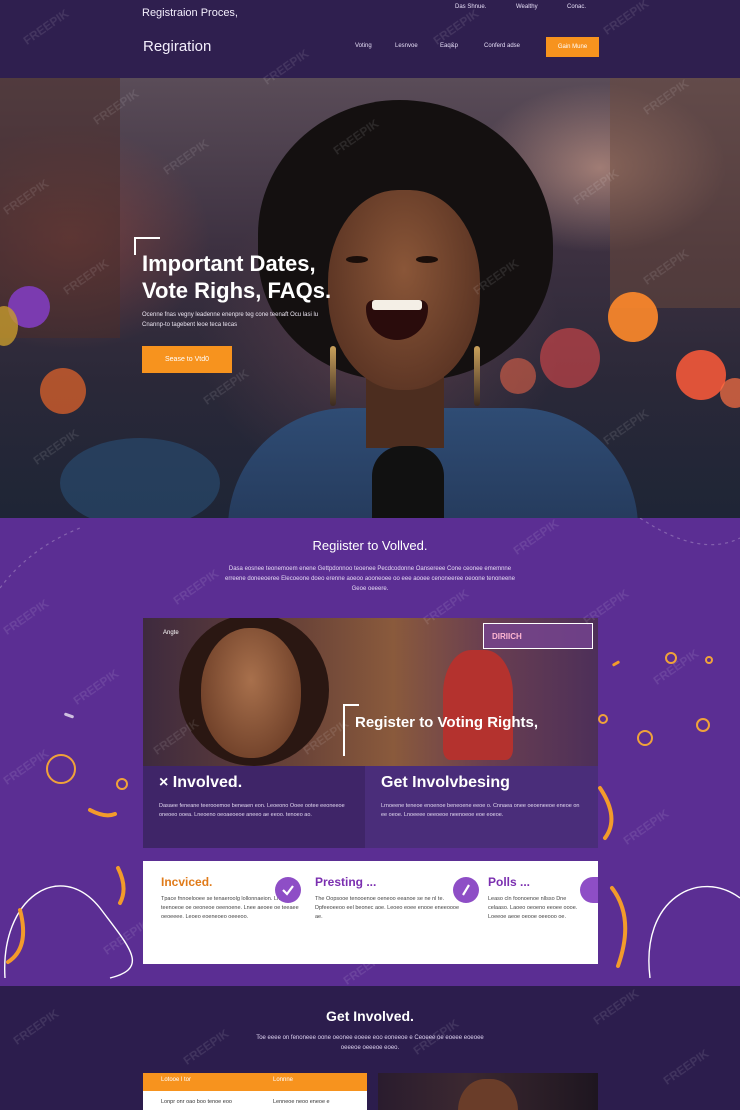 The height and width of the screenshot is (1110, 740). Describe the element at coordinates (502, 46) in the screenshot. I see `nav-conference: Conferd adse` at that location.